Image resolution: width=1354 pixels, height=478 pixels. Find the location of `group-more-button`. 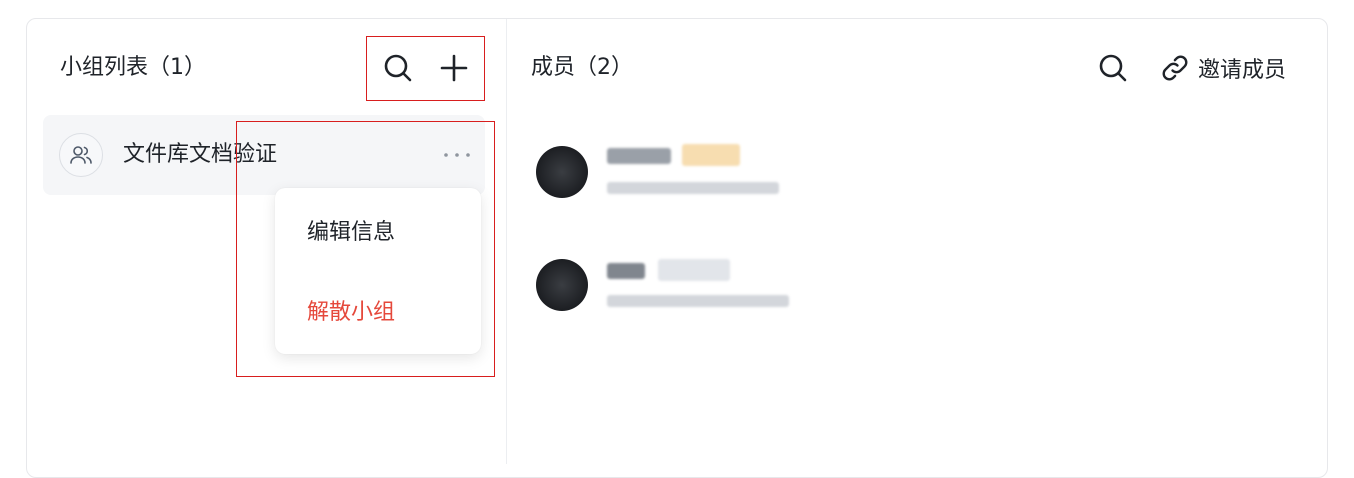

group-more-button is located at coordinates (457, 155).